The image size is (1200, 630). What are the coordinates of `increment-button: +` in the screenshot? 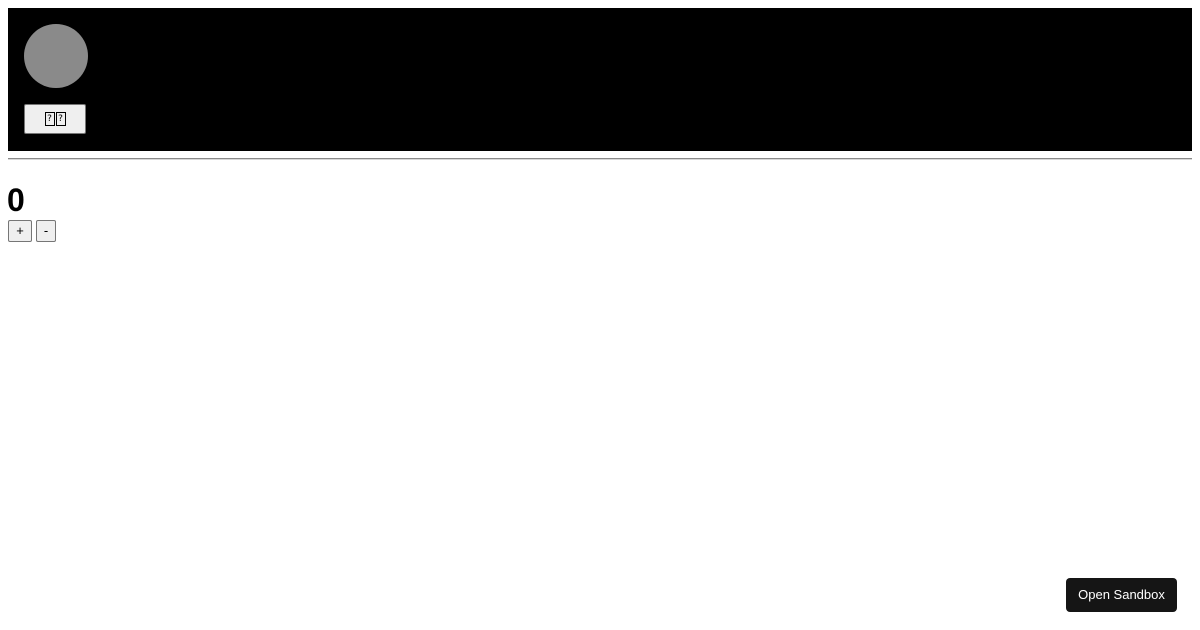 It's located at (20, 231).